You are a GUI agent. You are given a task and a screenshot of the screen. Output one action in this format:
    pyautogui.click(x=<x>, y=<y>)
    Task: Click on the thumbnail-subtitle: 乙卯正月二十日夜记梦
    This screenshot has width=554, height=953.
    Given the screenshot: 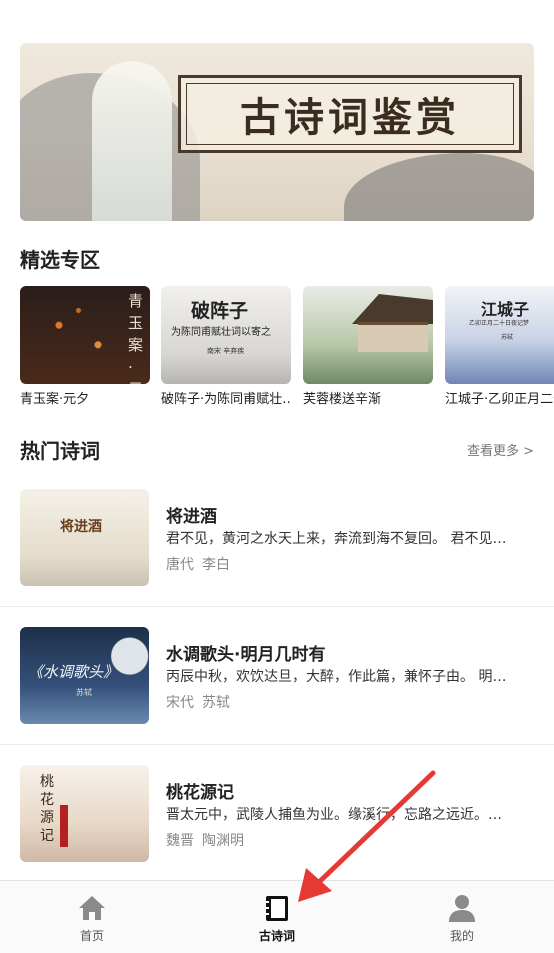 What is the action you would take?
    pyautogui.click(x=499, y=323)
    